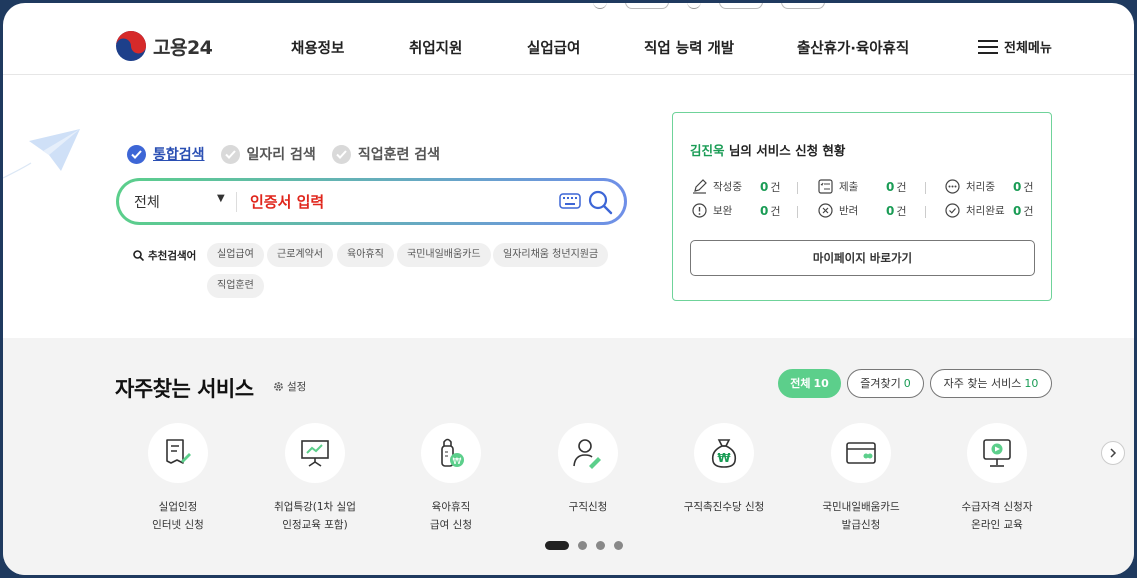  I want to click on tab-all: 전체 10, so click(809, 383).